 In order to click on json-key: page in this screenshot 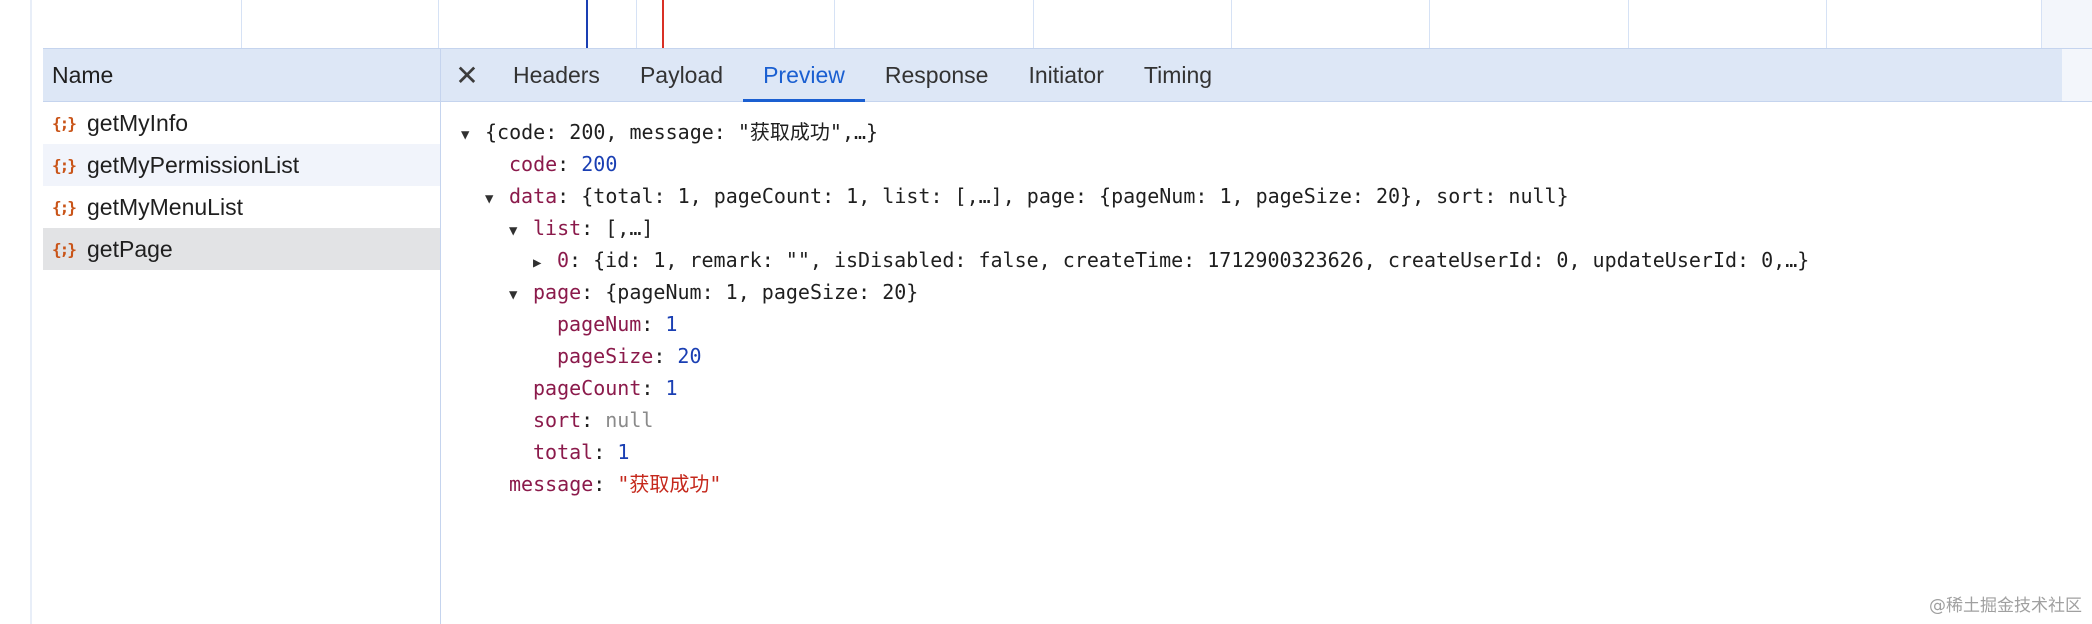, I will do `click(557, 292)`.